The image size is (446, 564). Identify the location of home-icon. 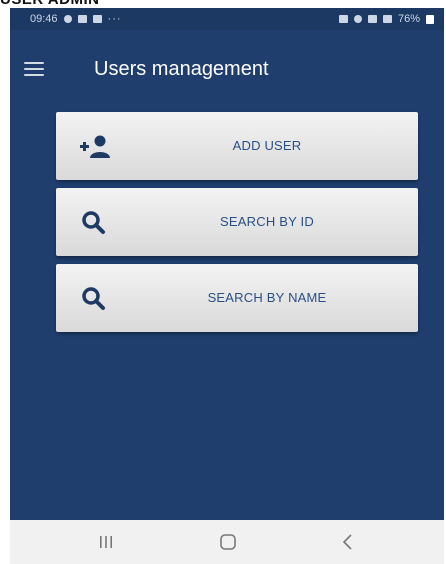
(228, 542).